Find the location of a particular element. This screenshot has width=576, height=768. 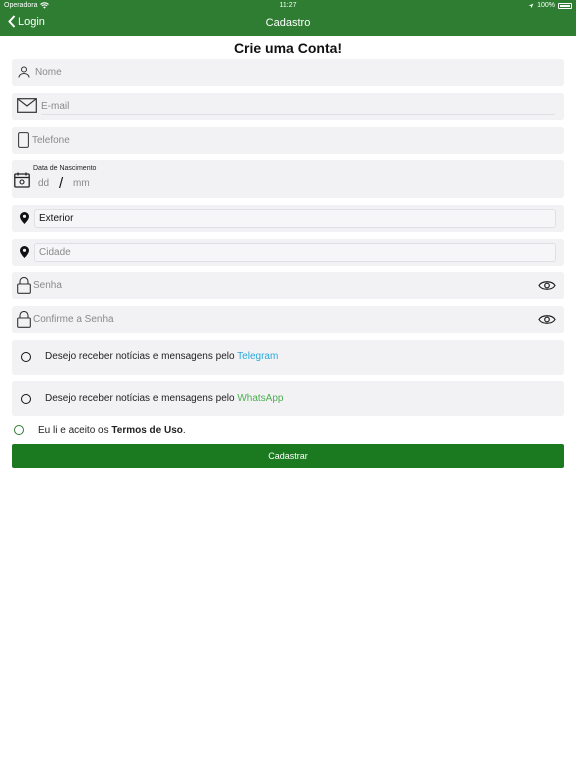

confirm-password-placeholder: Confirme a Senha is located at coordinates (73, 319).